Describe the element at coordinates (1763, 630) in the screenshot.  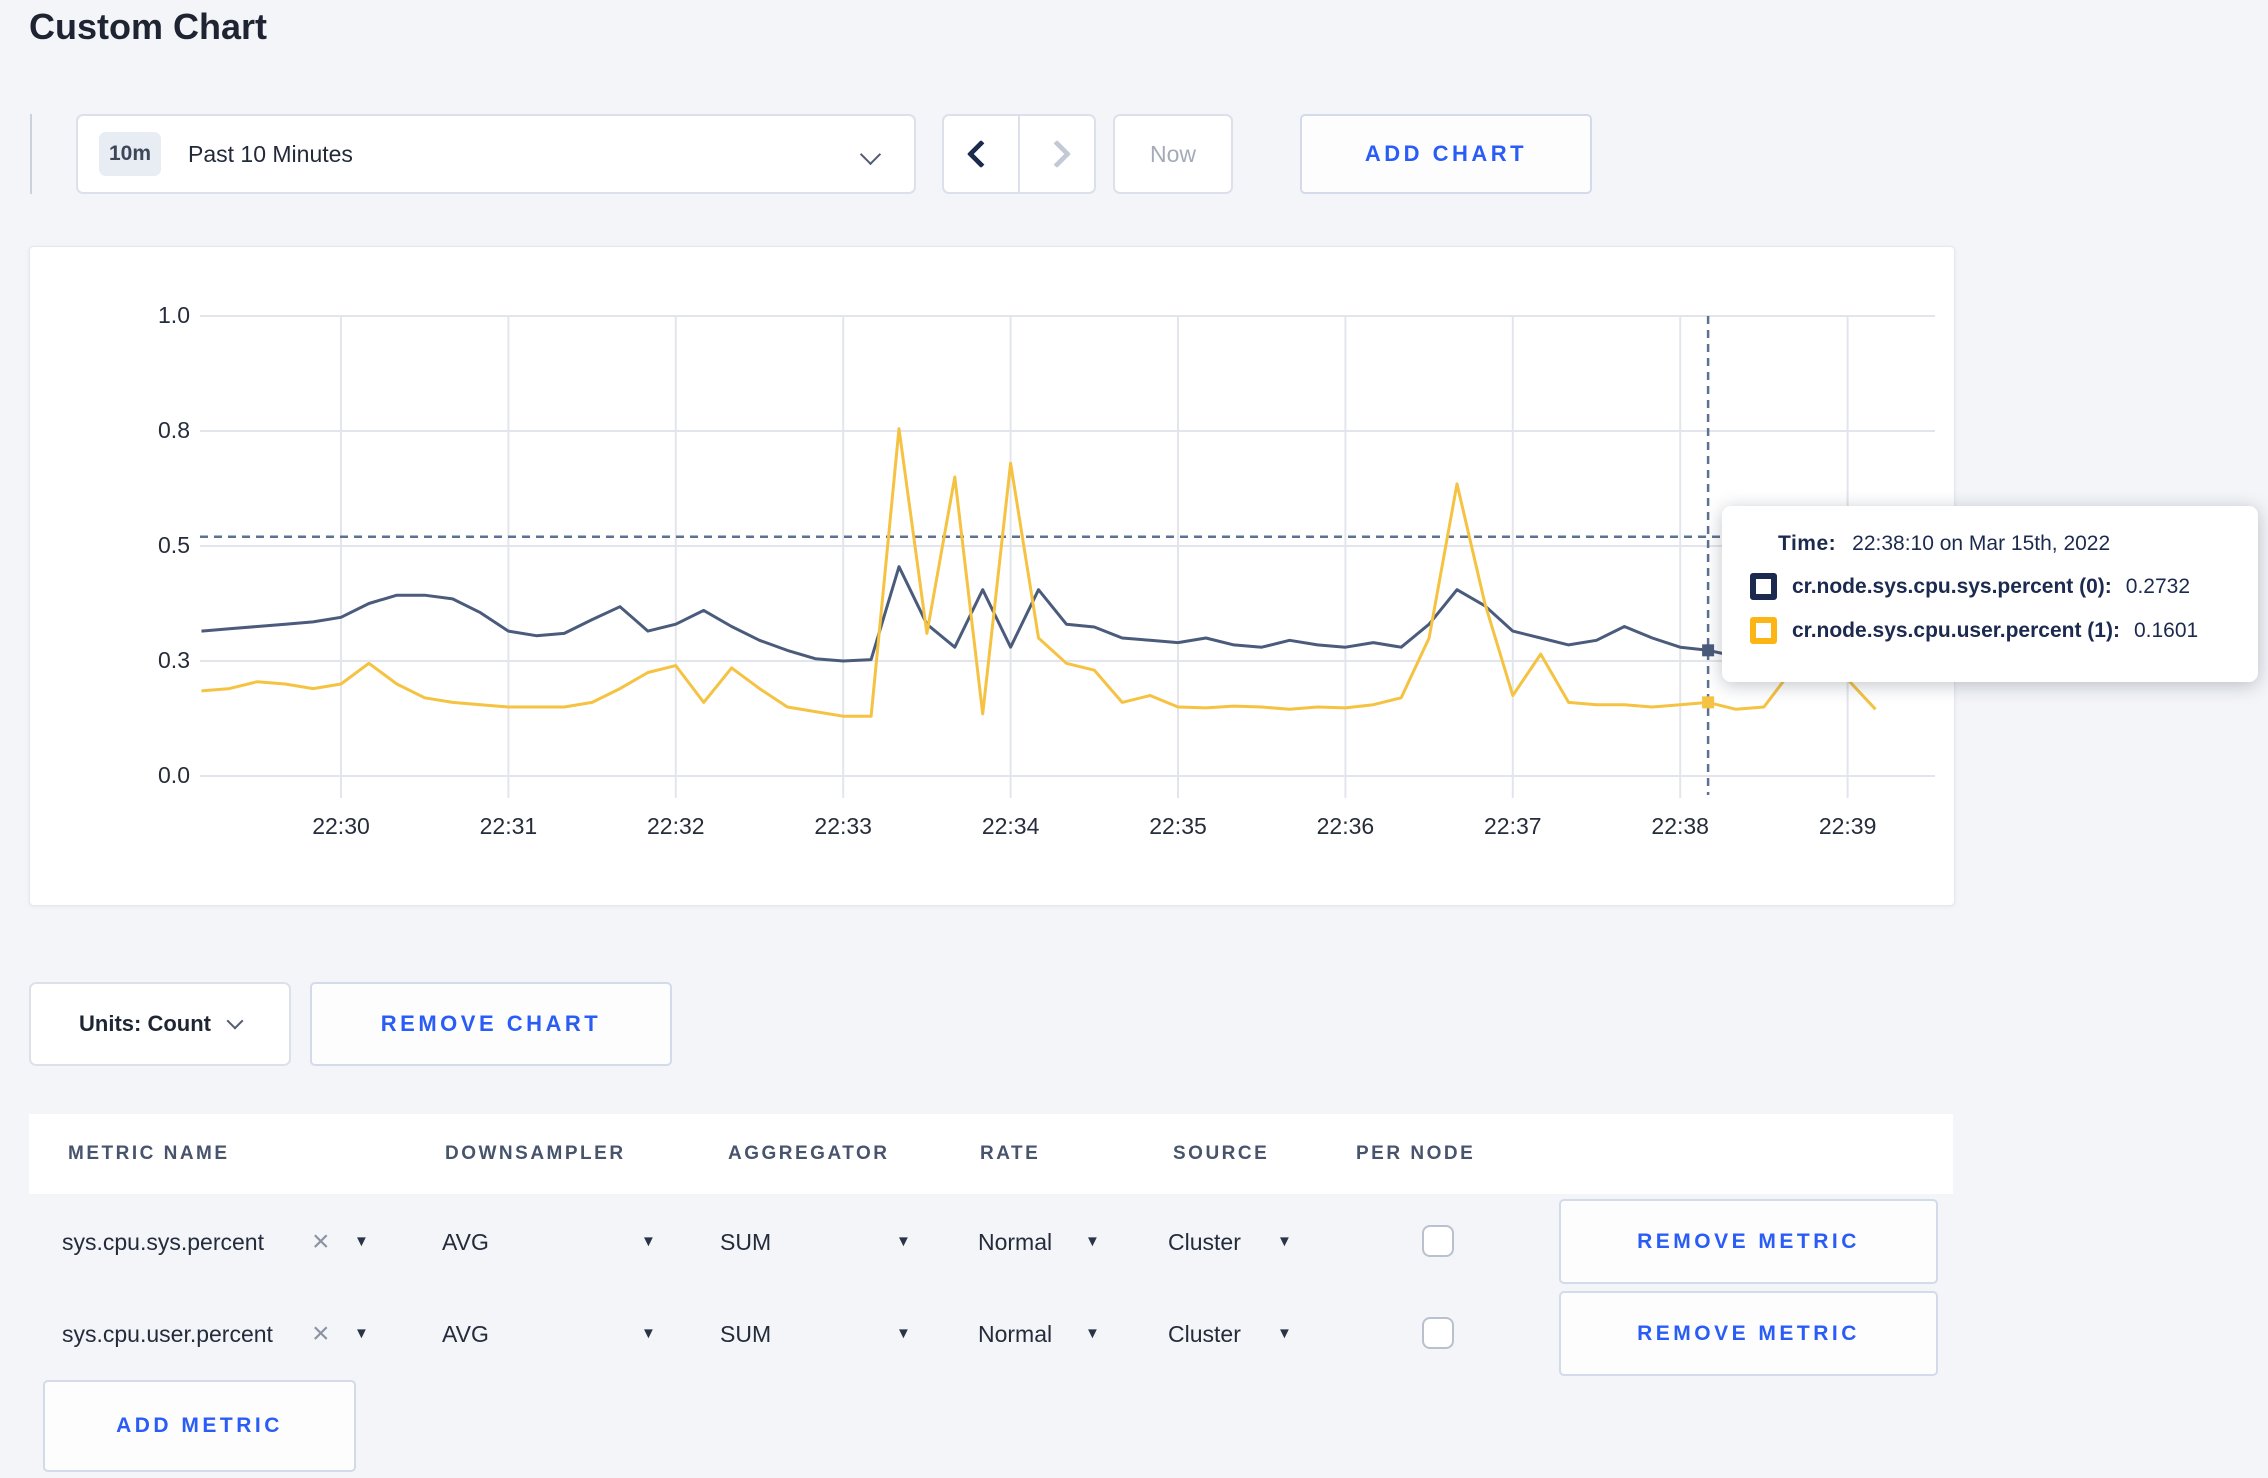
I see `user-series-swatch` at that location.